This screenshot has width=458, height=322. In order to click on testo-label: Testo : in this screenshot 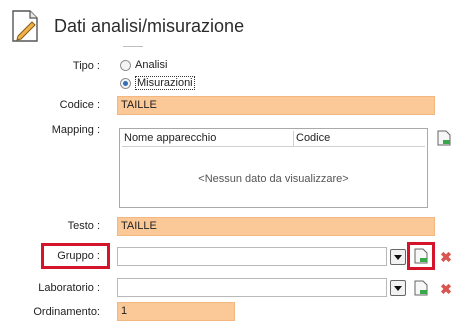, I will do `click(83, 226)`.